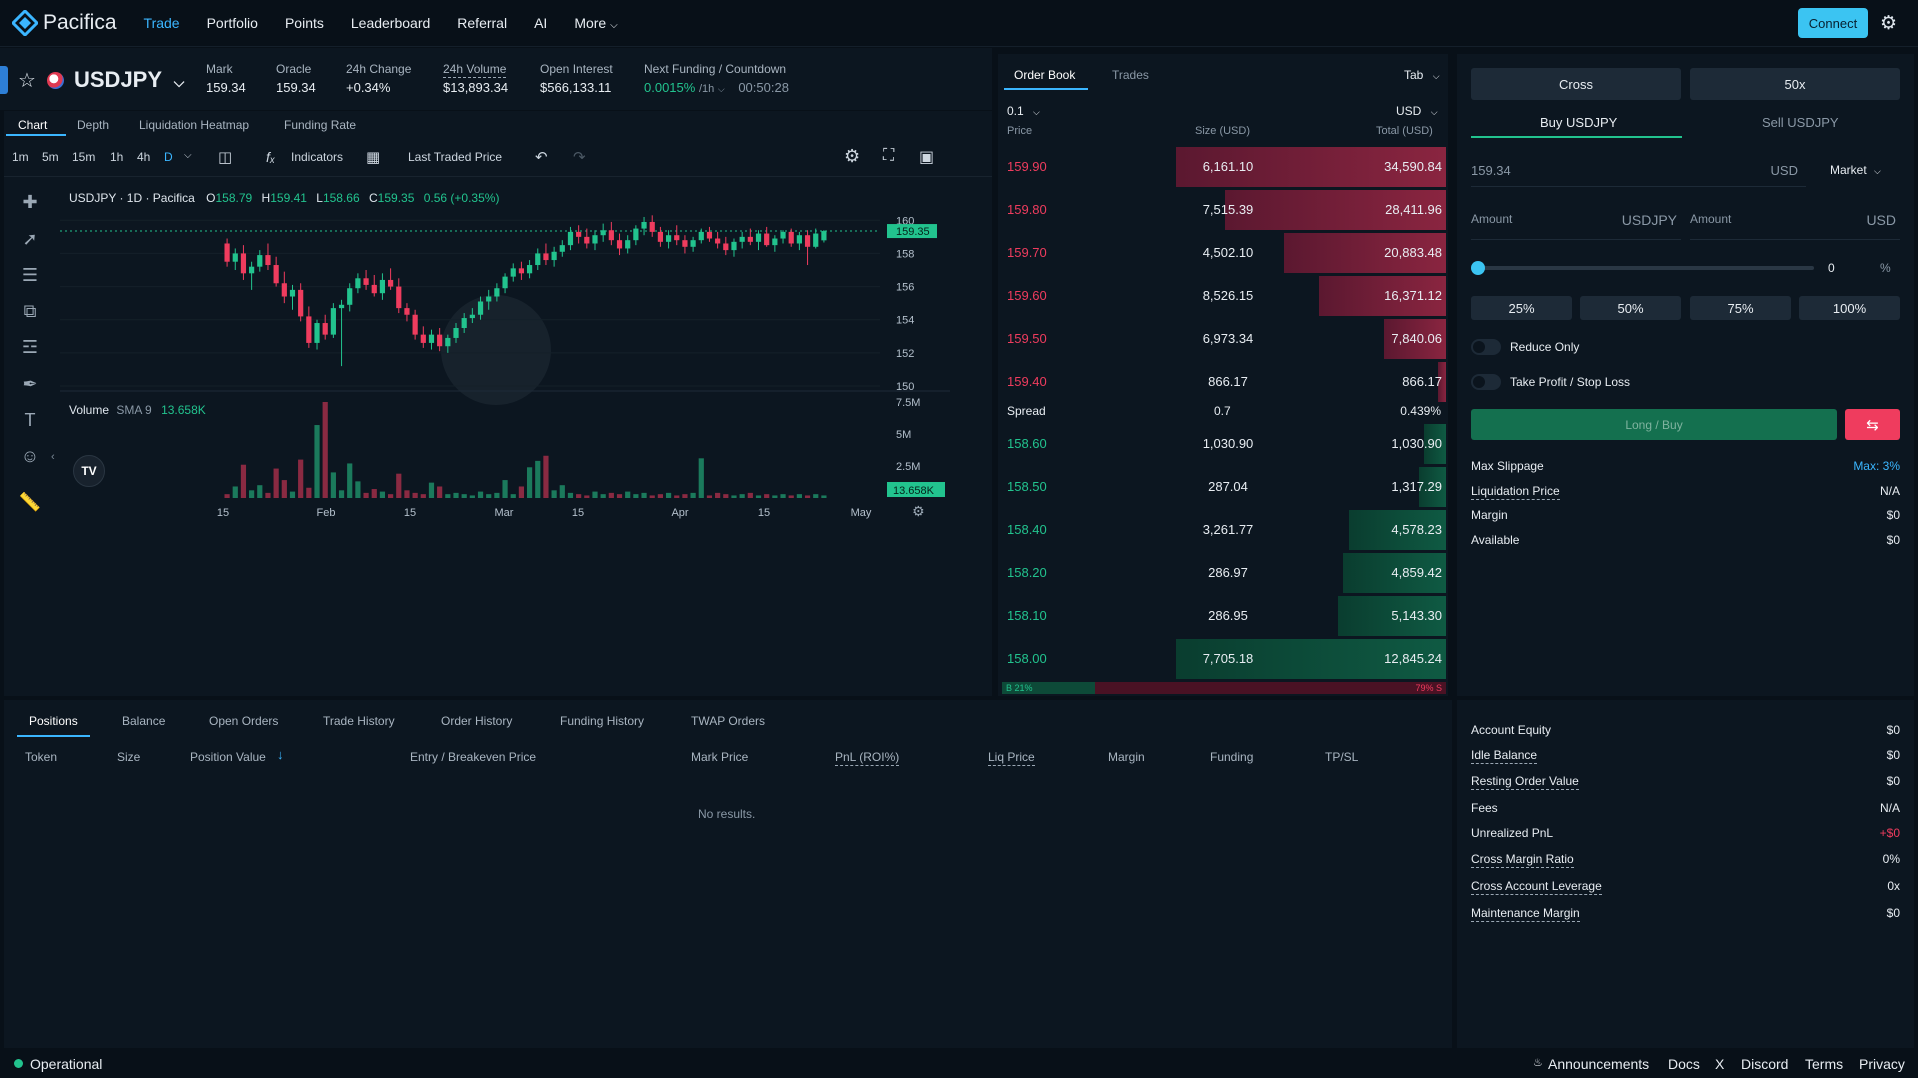 The height and width of the screenshot is (1078, 1918). Describe the element at coordinates (93, 125) in the screenshot. I see `tab-depth: Depth` at that location.